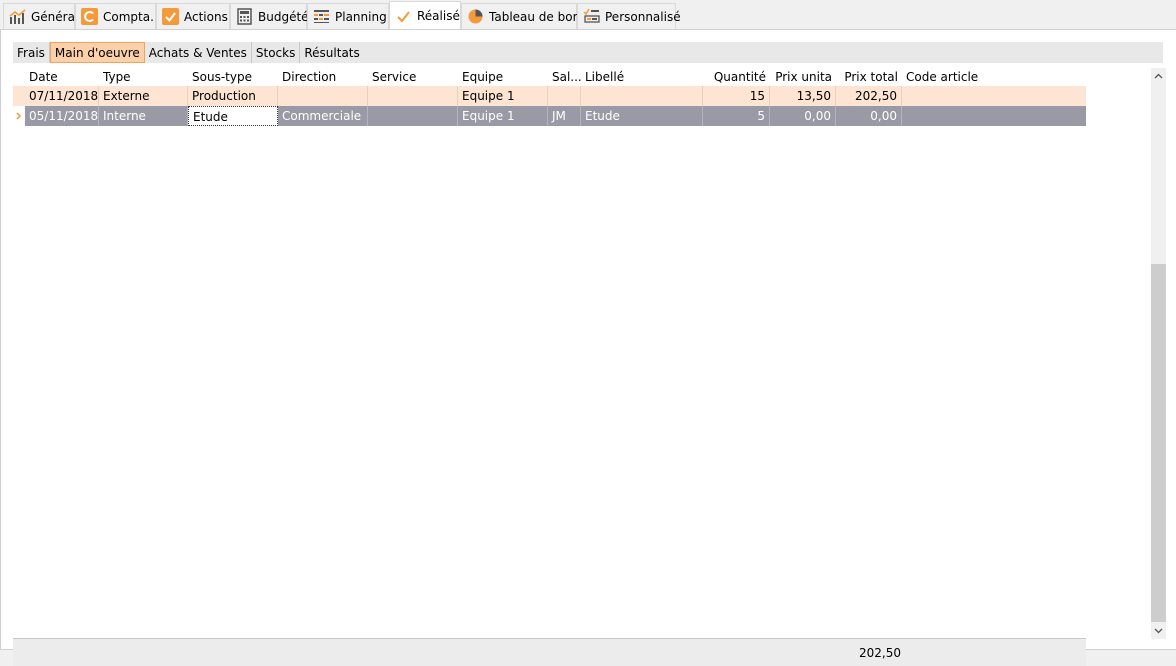 Image resolution: width=1176 pixels, height=666 pixels. Describe the element at coordinates (143, 96) in the screenshot. I see `cell-type: Externe` at that location.